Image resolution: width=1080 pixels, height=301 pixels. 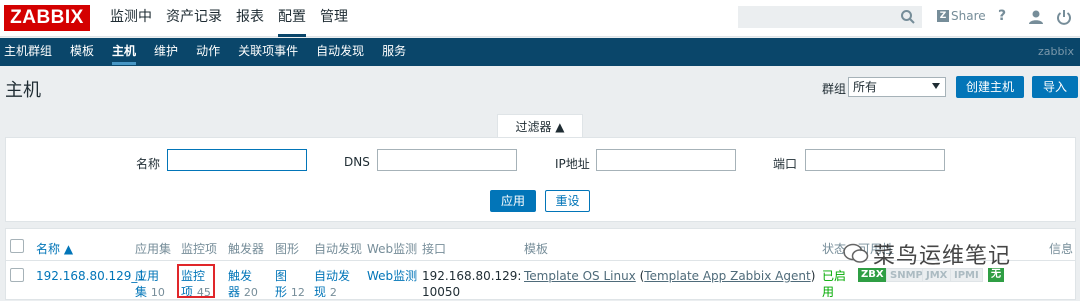 What do you see at coordinates (540, 126) in the screenshot?
I see `filter-tab: 过滤器 ▲` at bounding box center [540, 126].